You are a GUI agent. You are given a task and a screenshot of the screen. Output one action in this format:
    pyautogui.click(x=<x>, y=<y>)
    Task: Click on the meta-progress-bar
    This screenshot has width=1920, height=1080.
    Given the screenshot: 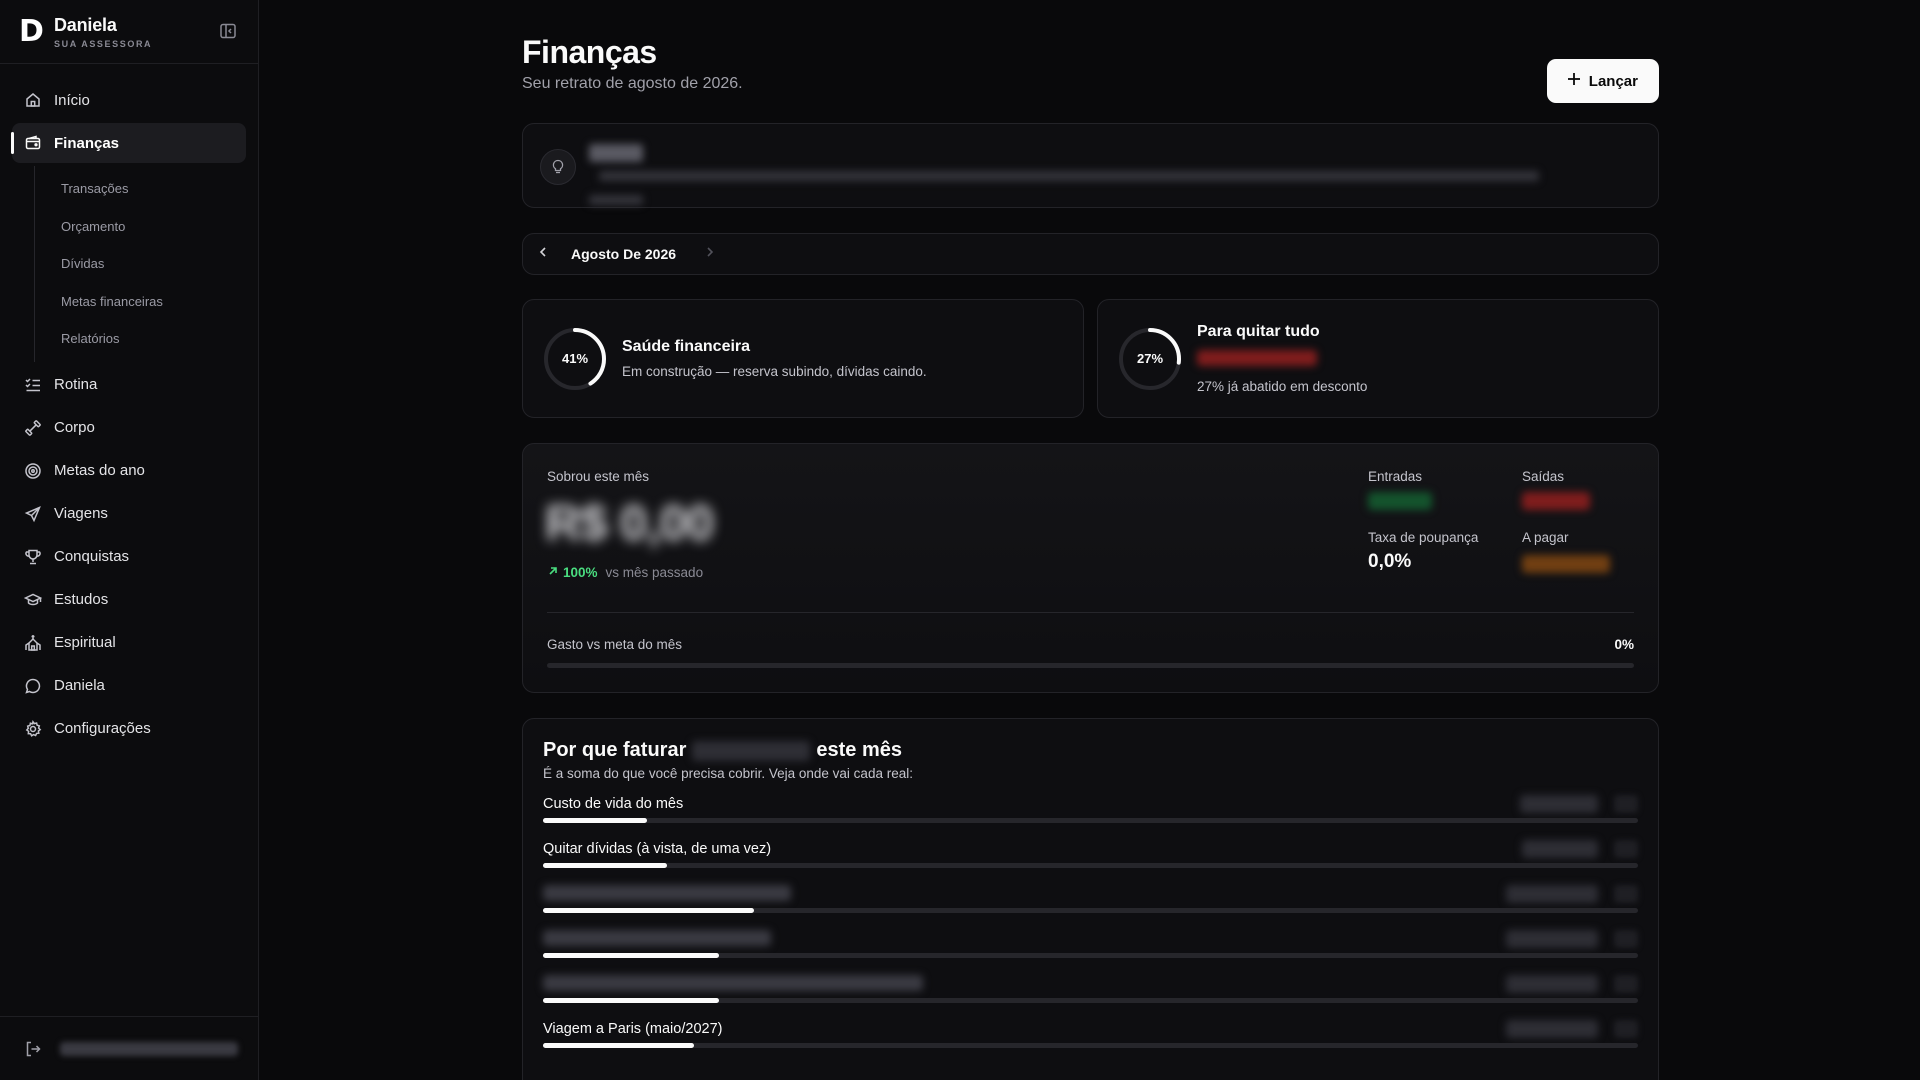 What is the action you would take?
    pyautogui.click(x=1090, y=665)
    